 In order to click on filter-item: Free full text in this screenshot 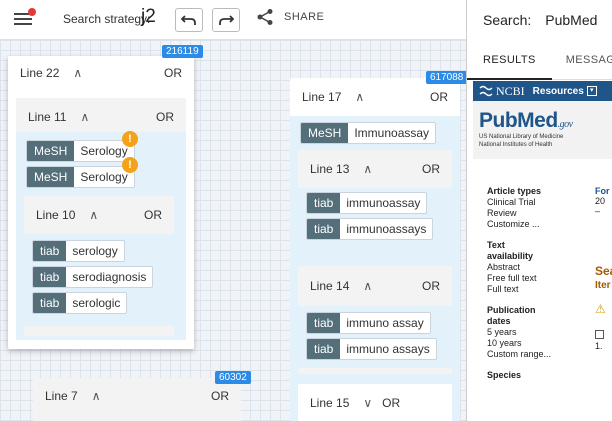, I will do `click(532, 278)`.